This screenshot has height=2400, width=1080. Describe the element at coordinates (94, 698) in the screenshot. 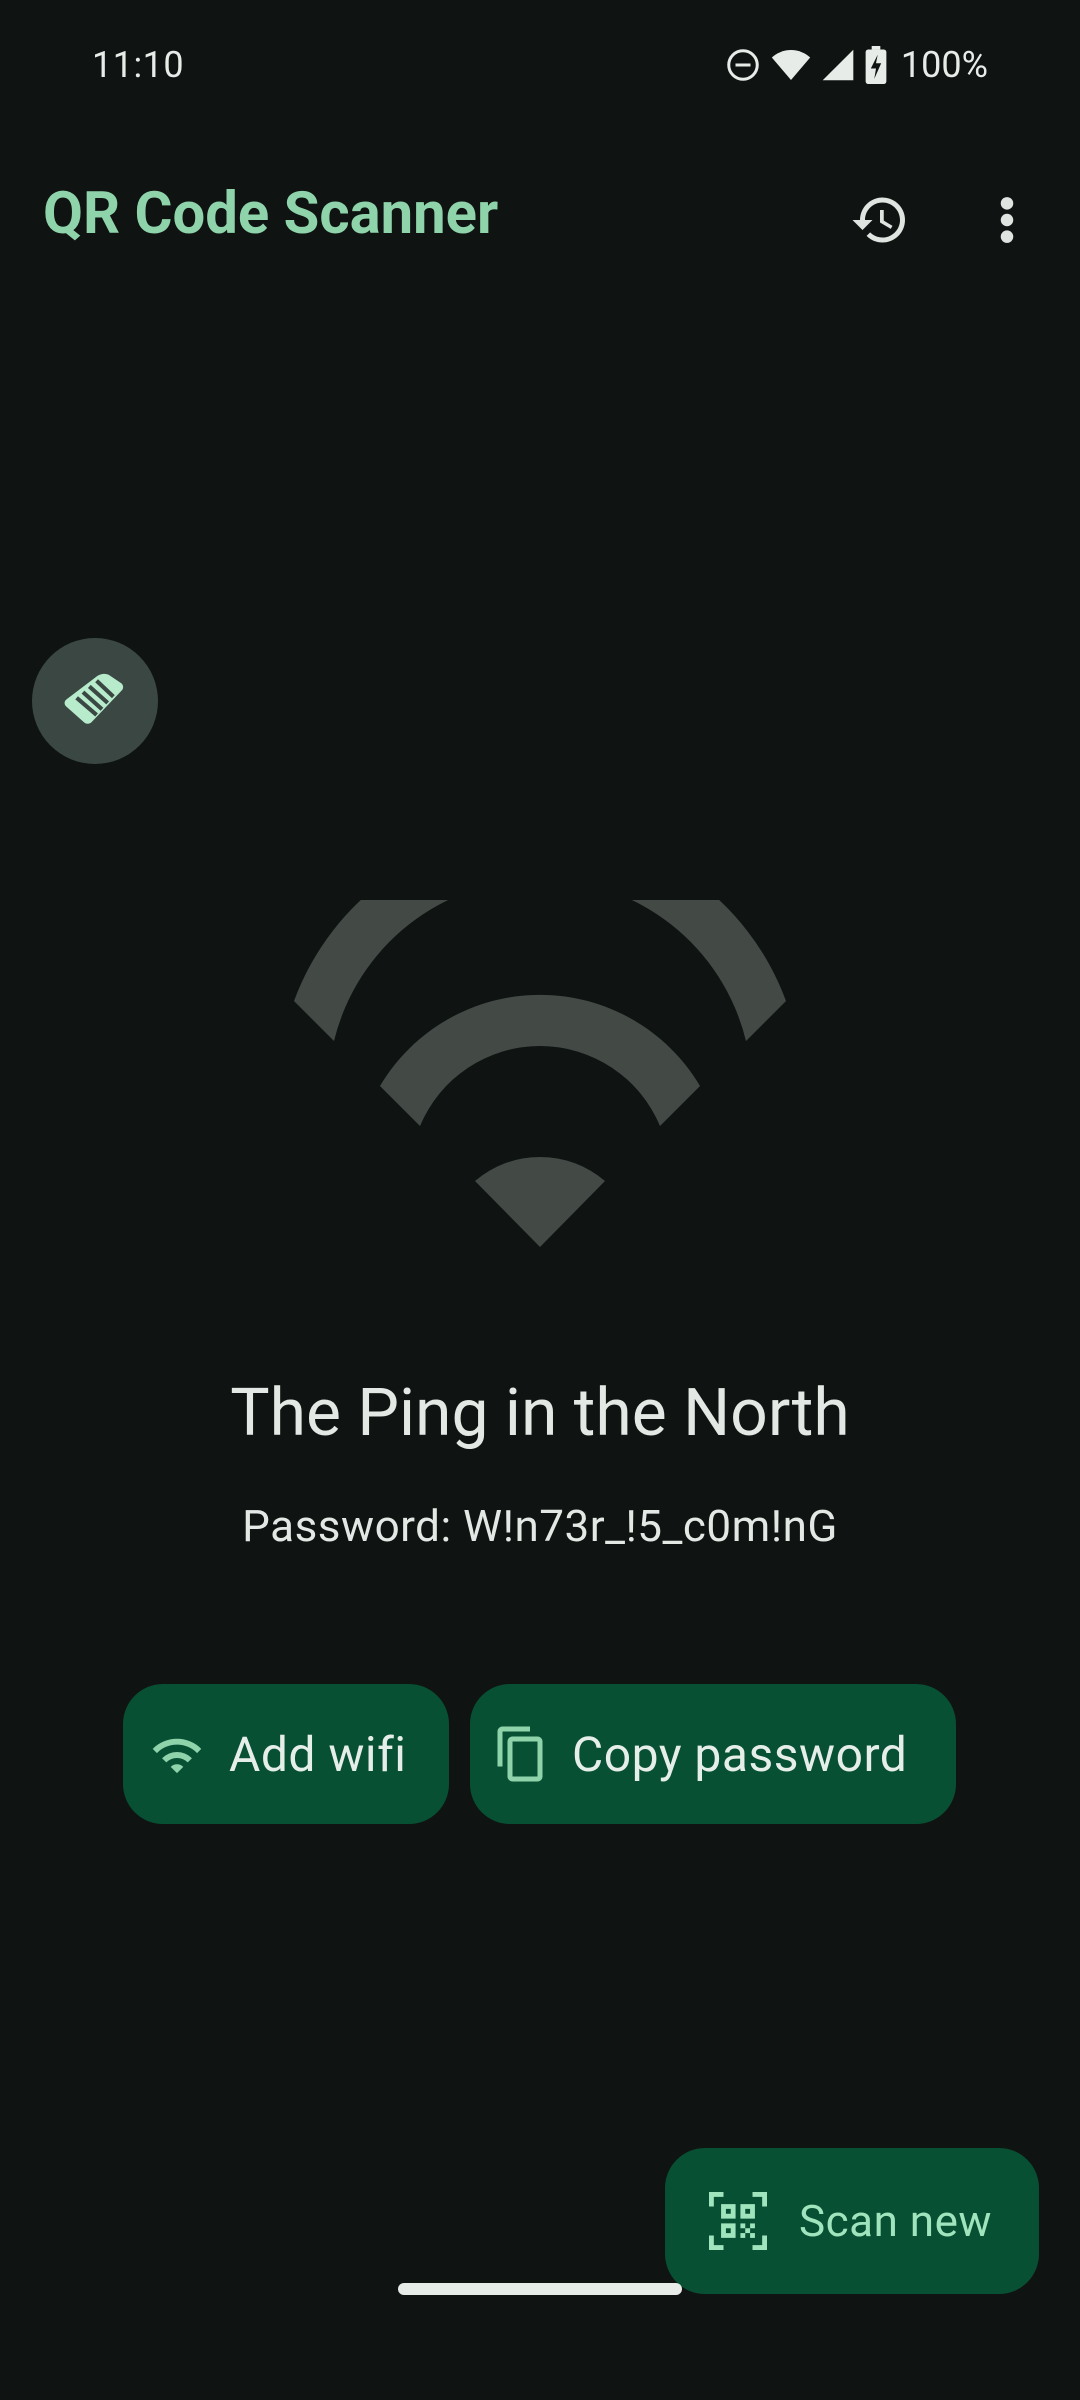

I see `handshake-icon` at that location.